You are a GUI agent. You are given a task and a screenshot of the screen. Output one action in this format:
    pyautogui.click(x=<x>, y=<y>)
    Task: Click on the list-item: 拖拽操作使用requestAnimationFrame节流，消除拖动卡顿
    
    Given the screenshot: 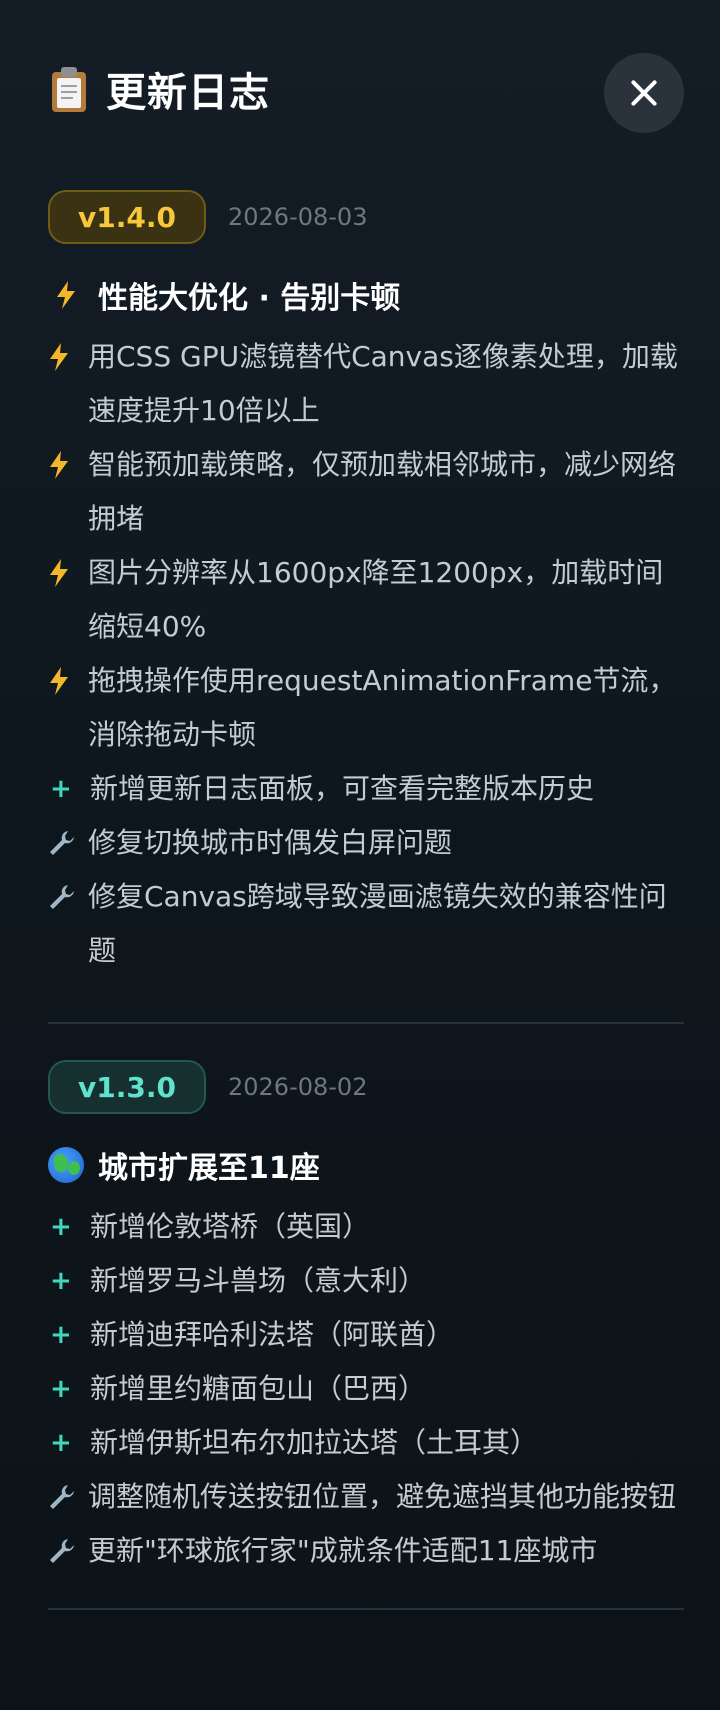 What is the action you would take?
    pyautogui.click(x=366, y=708)
    